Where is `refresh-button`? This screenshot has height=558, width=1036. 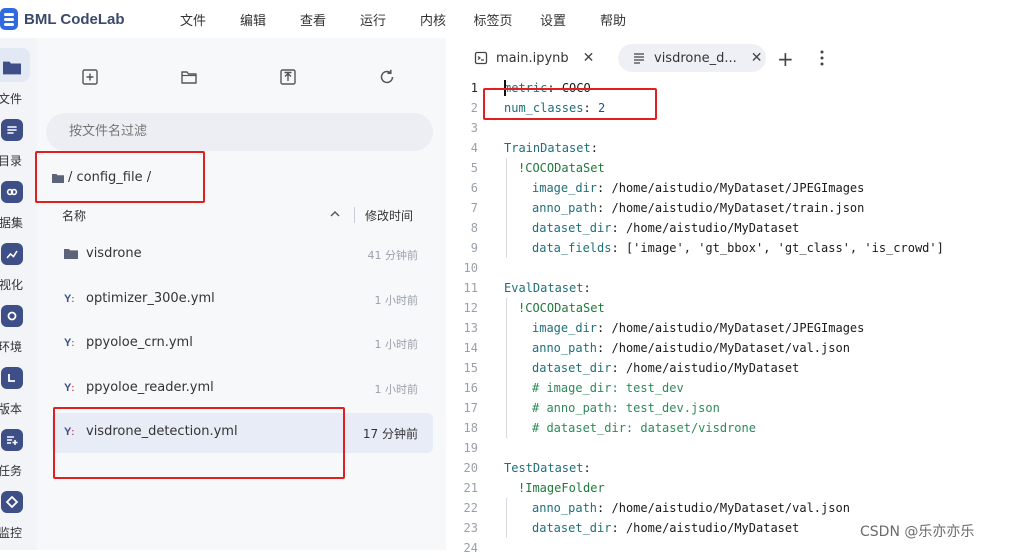 refresh-button is located at coordinates (387, 77).